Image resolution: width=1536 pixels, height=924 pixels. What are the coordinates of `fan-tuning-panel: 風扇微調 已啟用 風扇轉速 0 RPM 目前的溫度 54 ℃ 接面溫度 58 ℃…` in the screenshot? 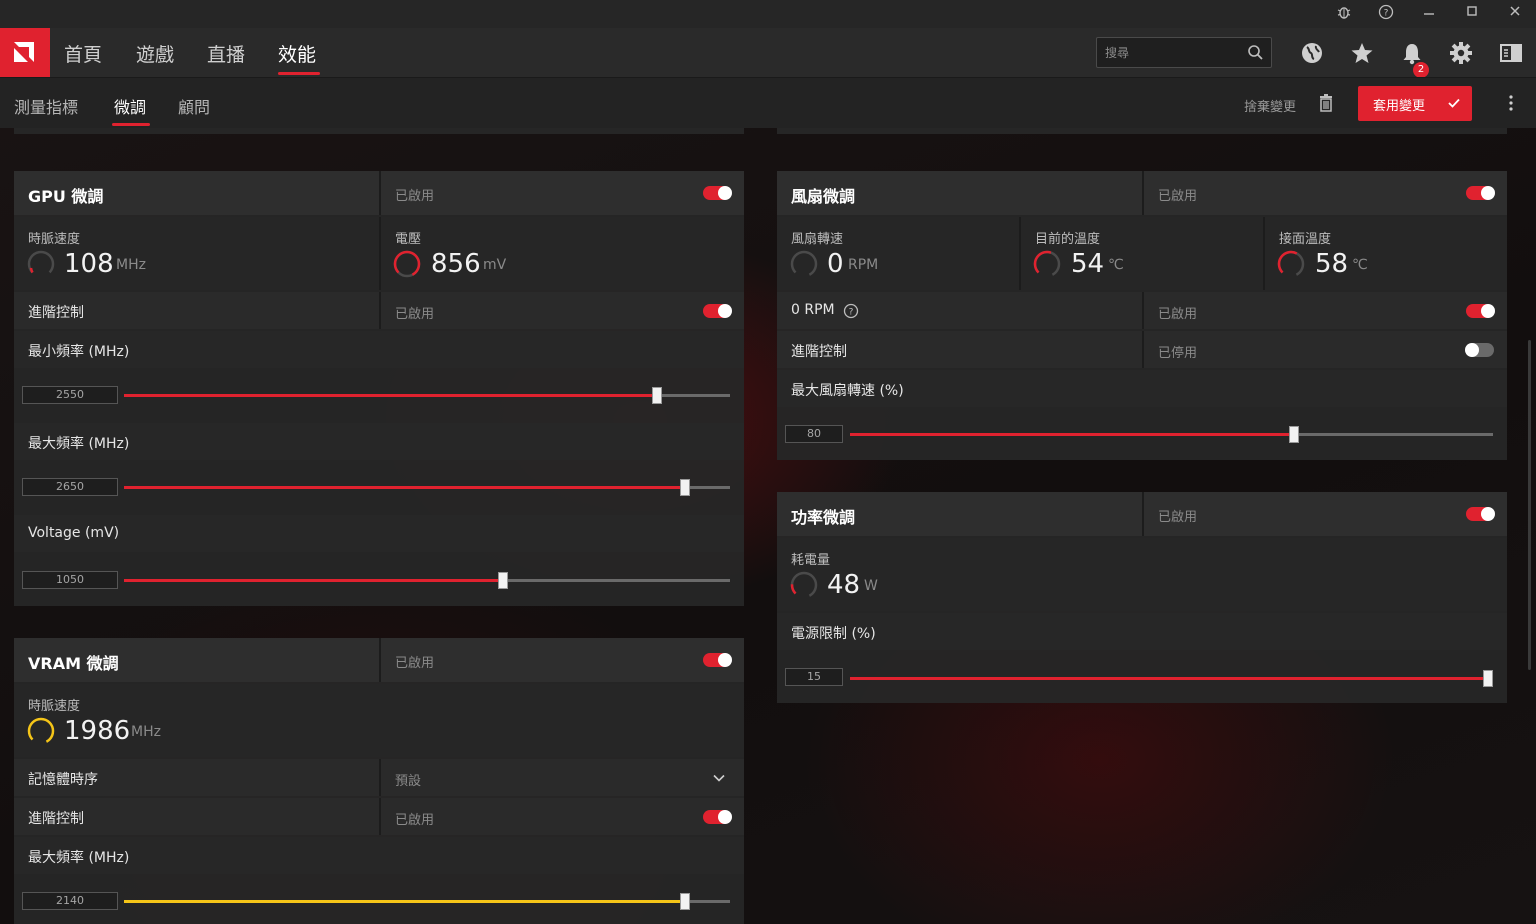 It's located at (1142, 315).